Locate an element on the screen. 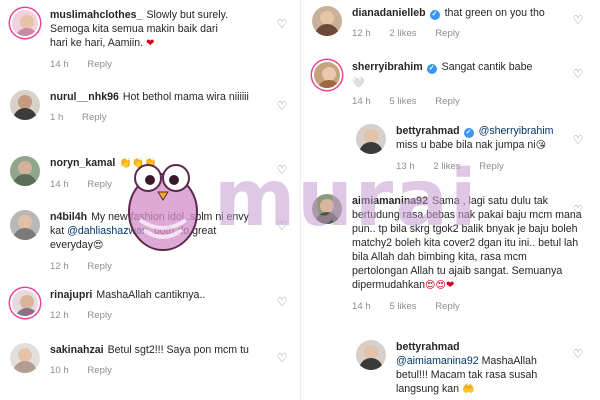  white-heart-emoji: 🤍 is located at coordinates (358, 83).